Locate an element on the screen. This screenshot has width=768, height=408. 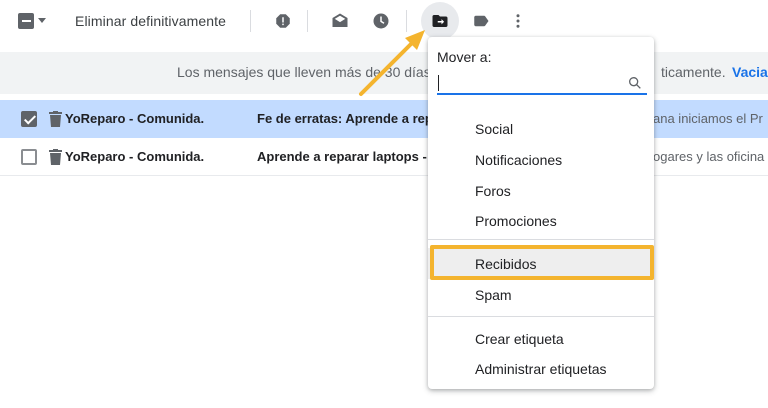
annotation-arrow-icon is located at coordinates (392, 63).